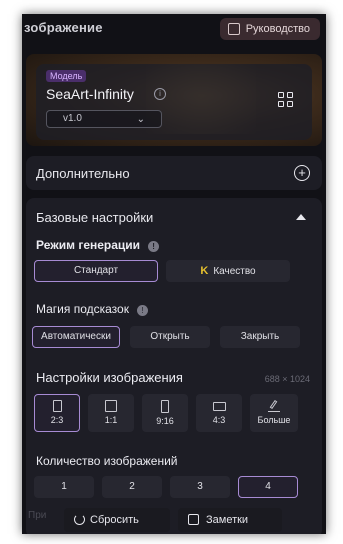 This screenshot has width=343, height=544. What do you see at coordinates (193, 519) in the screenshot?
I see `edit-icon` at bounding box center [193, 519].